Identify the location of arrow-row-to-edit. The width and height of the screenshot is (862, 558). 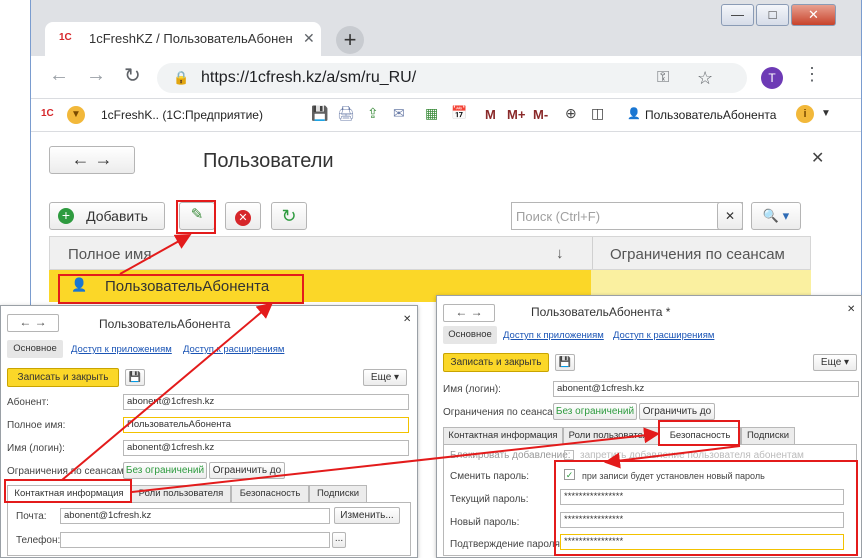
(155, 254).